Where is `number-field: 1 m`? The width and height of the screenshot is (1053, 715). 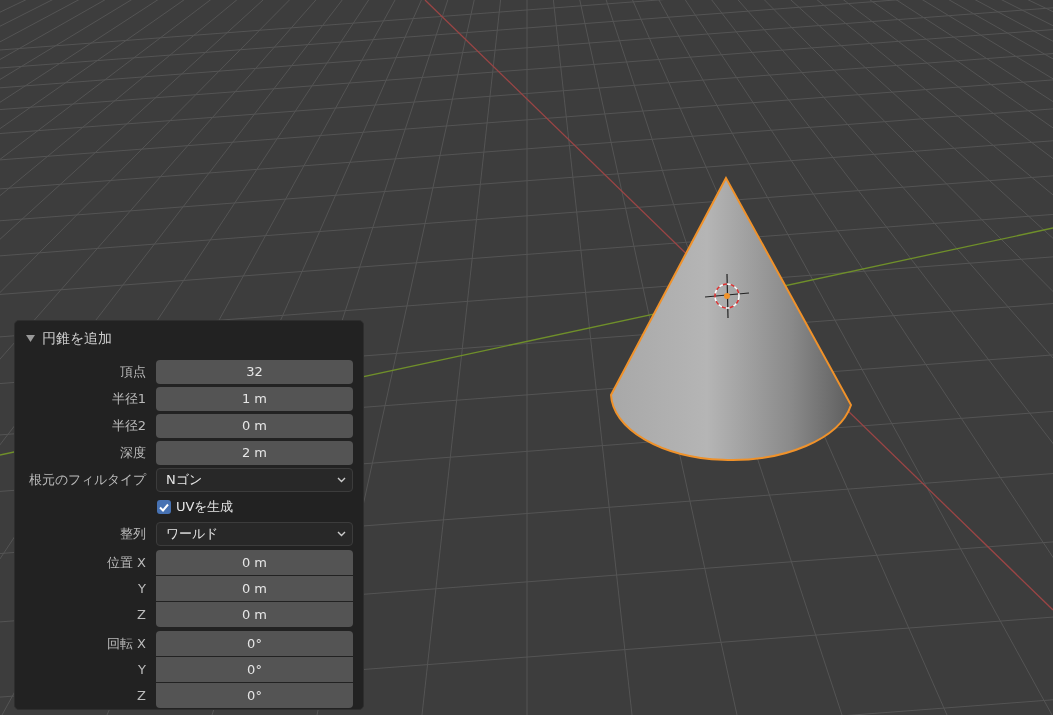 number-field: 1 m is located at coordinates (254, 399).